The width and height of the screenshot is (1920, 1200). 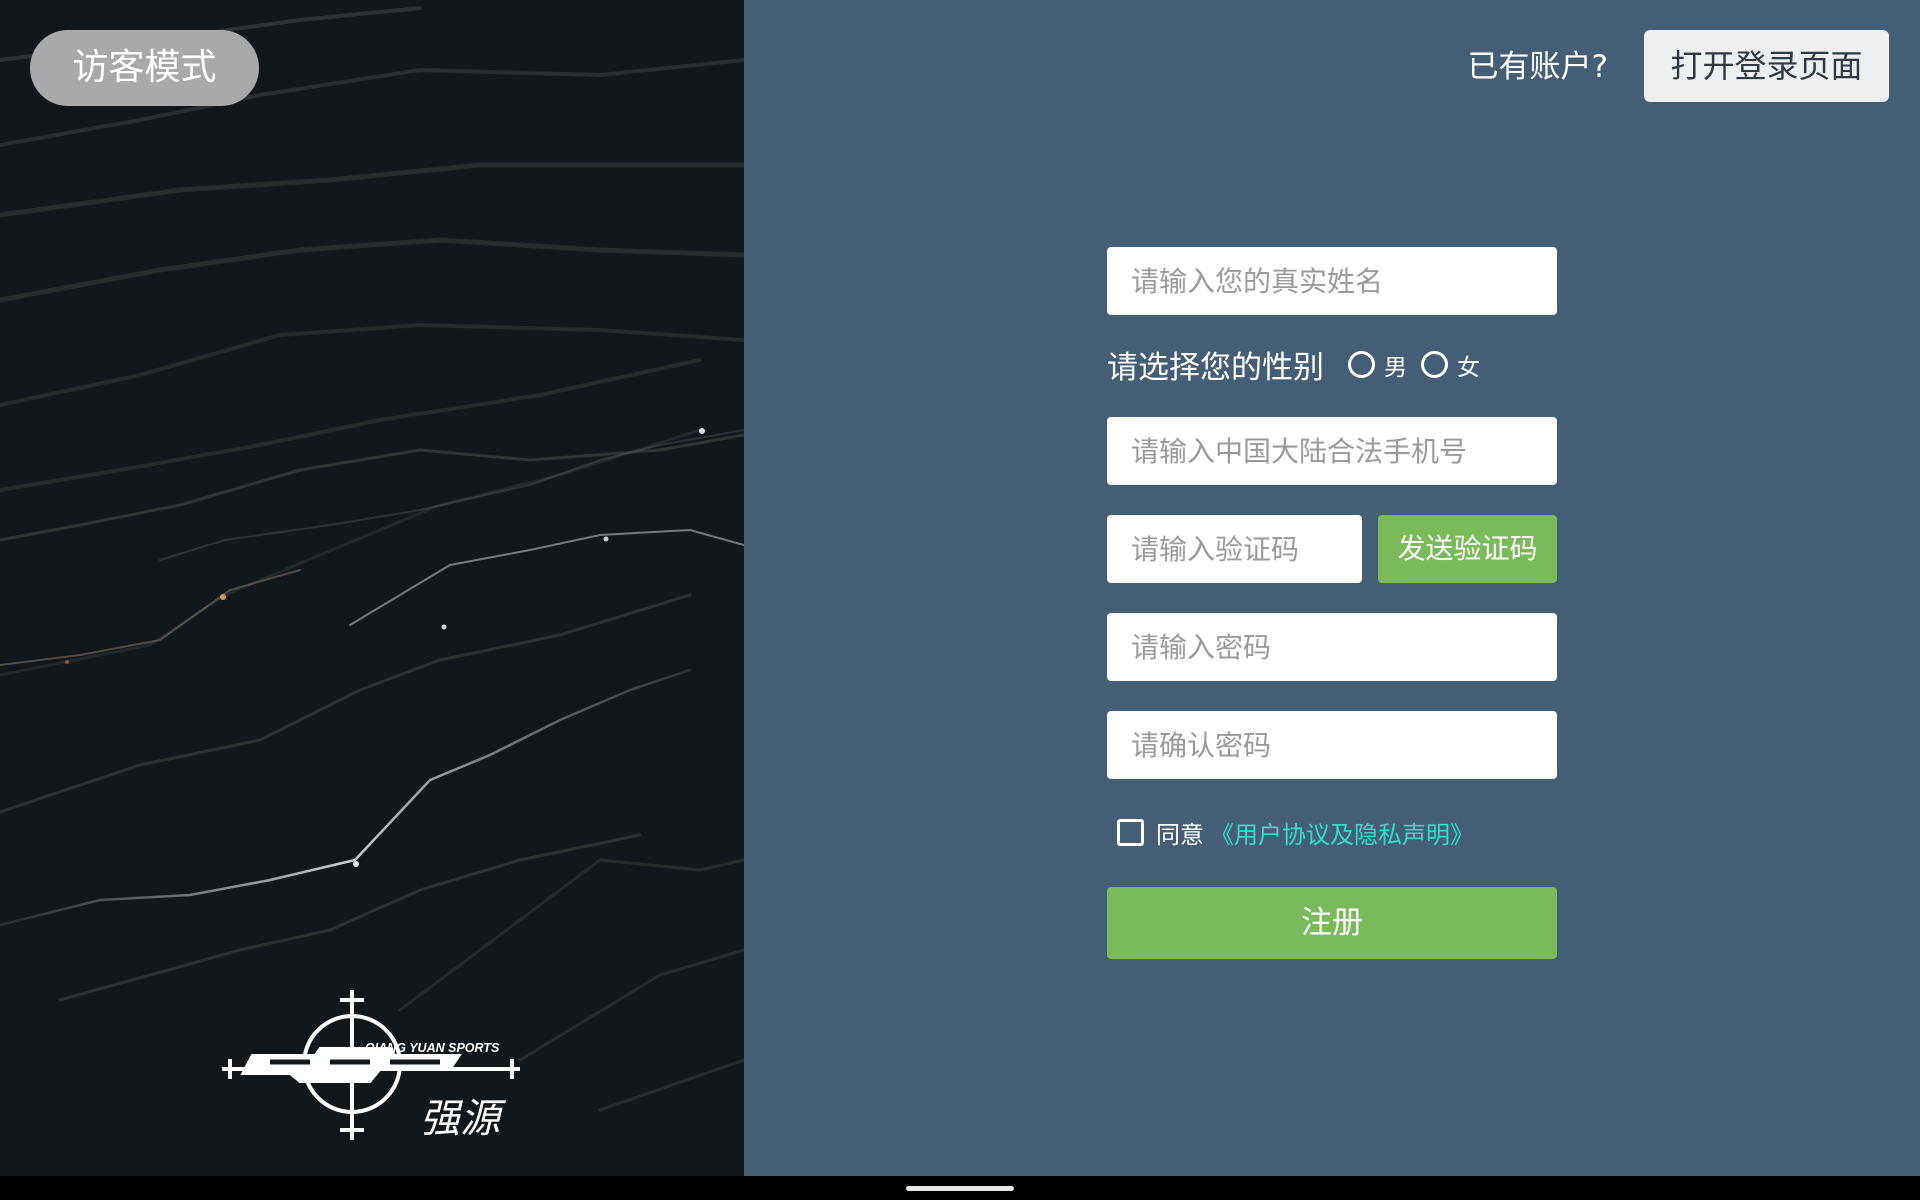 What do you see at coordinates (1332, 364) in the screenshot?
I see `gender-selector: 请选择您的性别 男 女` at bounding box center [1332, 364].